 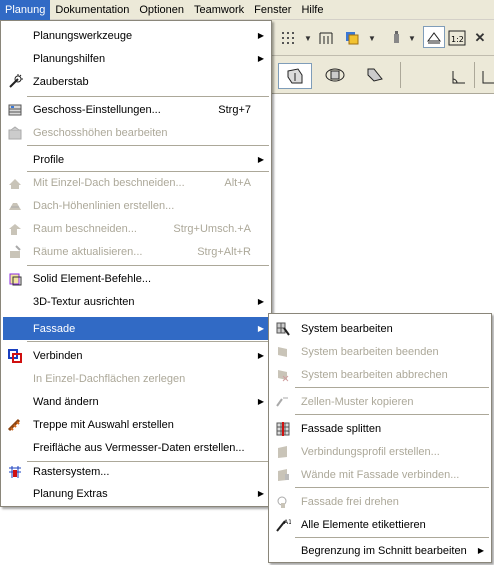 What do you see at coordinates (136, 228) in the screenshot?
I see `menu-item-raum-beschneiden: Raum beschneiden... Strg+Umsch.+A` at bounding box center [136, 228].